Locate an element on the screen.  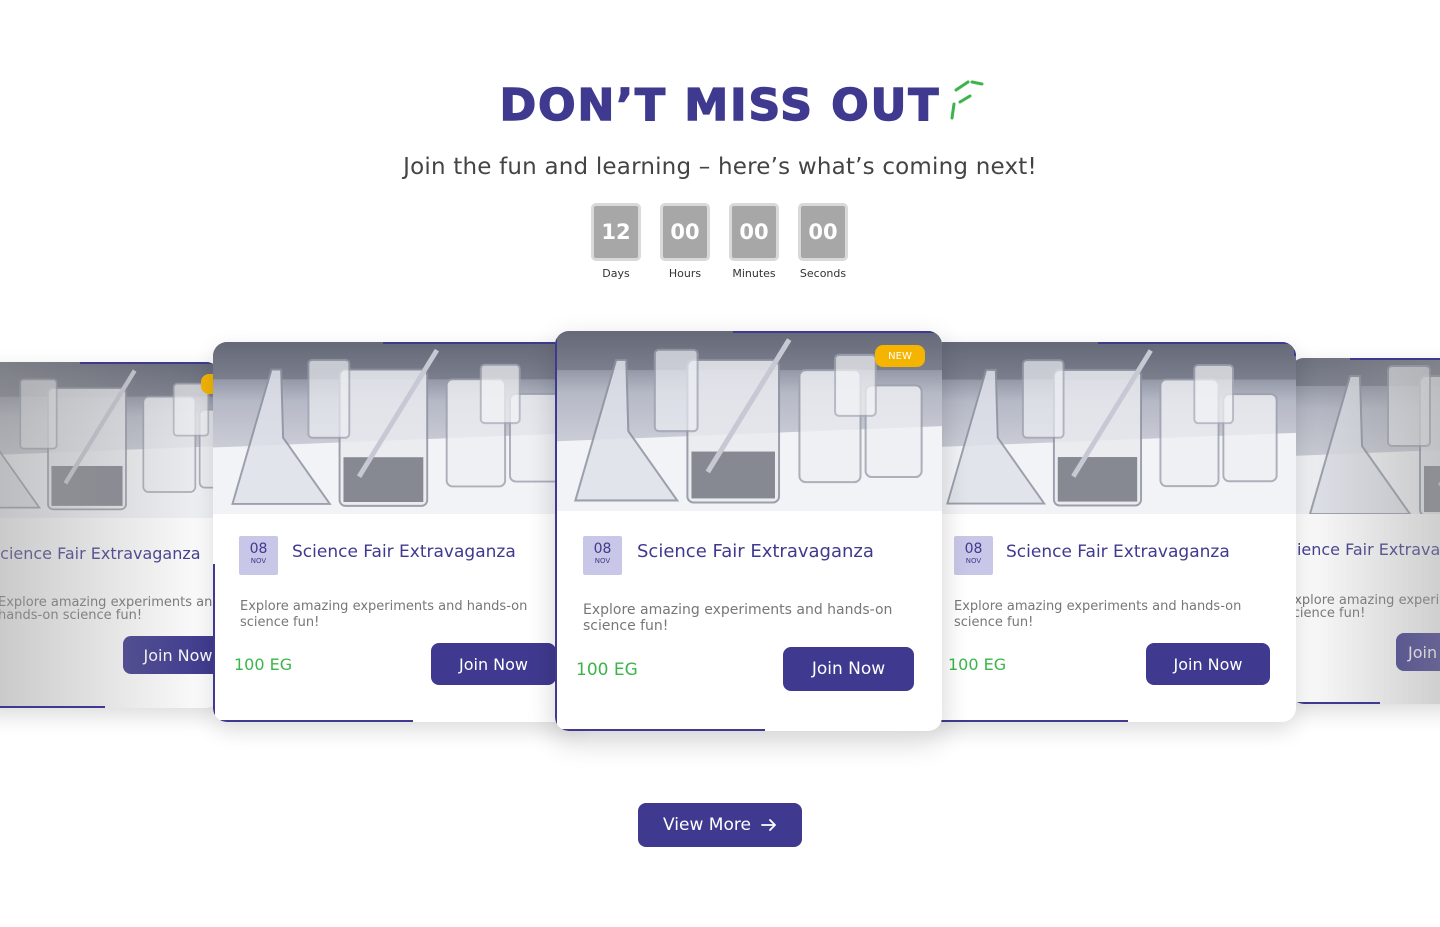
countdown-seconds: 00 Seconds is located at coordinates (823, 241).